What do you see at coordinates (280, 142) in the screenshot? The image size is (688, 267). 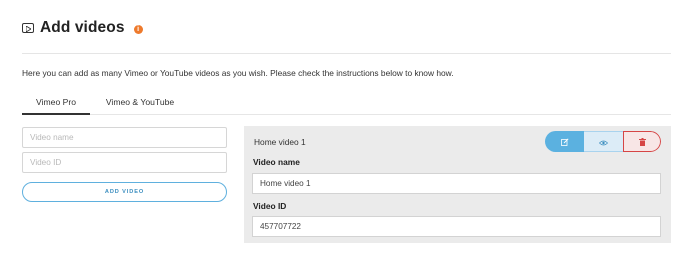 I see `video-card-title: Home video 1` at bounding box center [280, 142].